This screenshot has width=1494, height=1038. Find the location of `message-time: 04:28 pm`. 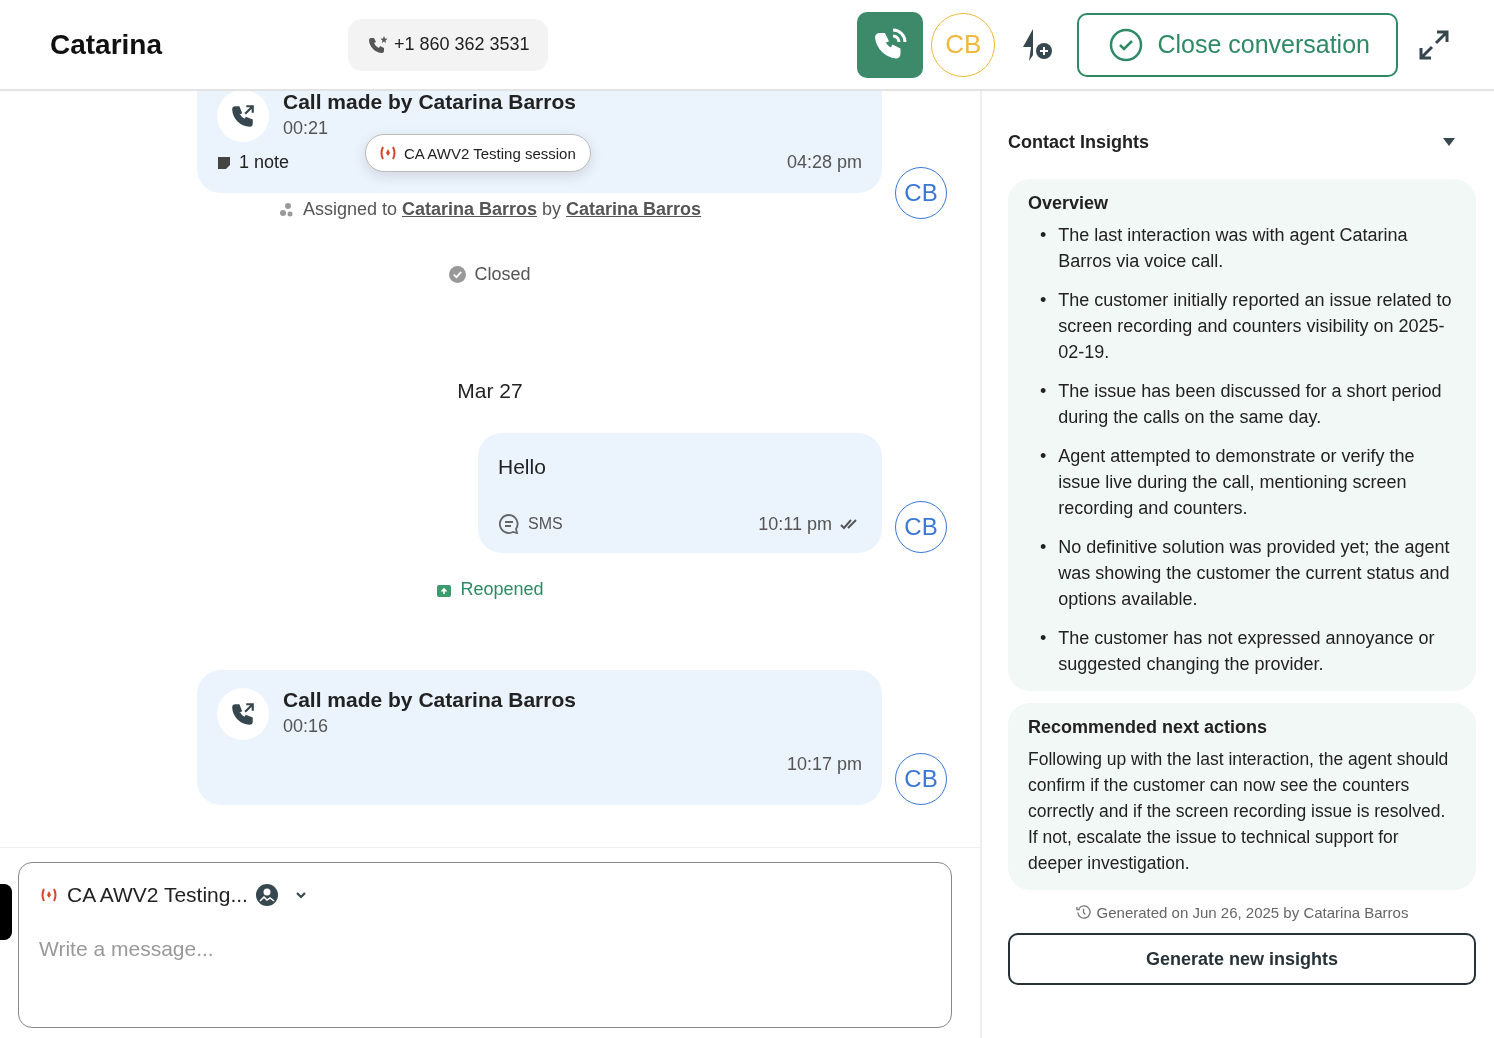

message-time: 04:28 pm is located at coordinates (824, 162).